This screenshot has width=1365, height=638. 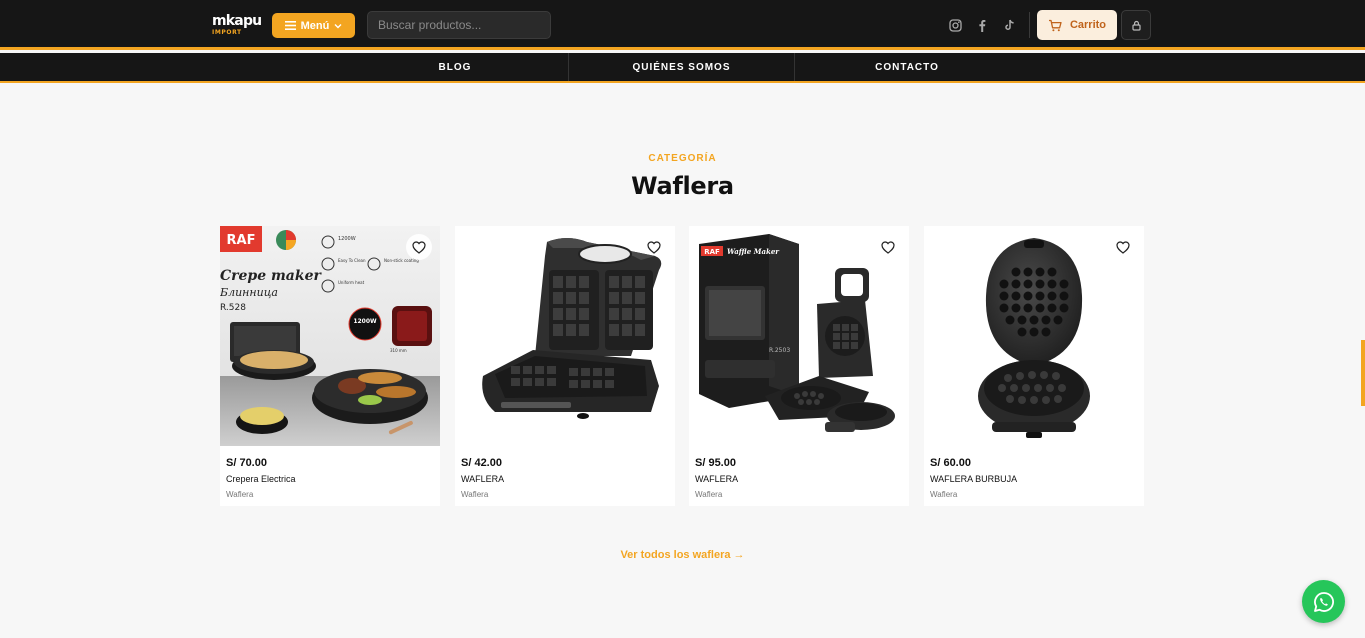 What do you see at coordinates (779, 350) in the screenshot?
I see `image-model-text: R.2503` at bounding box center [779, 350].